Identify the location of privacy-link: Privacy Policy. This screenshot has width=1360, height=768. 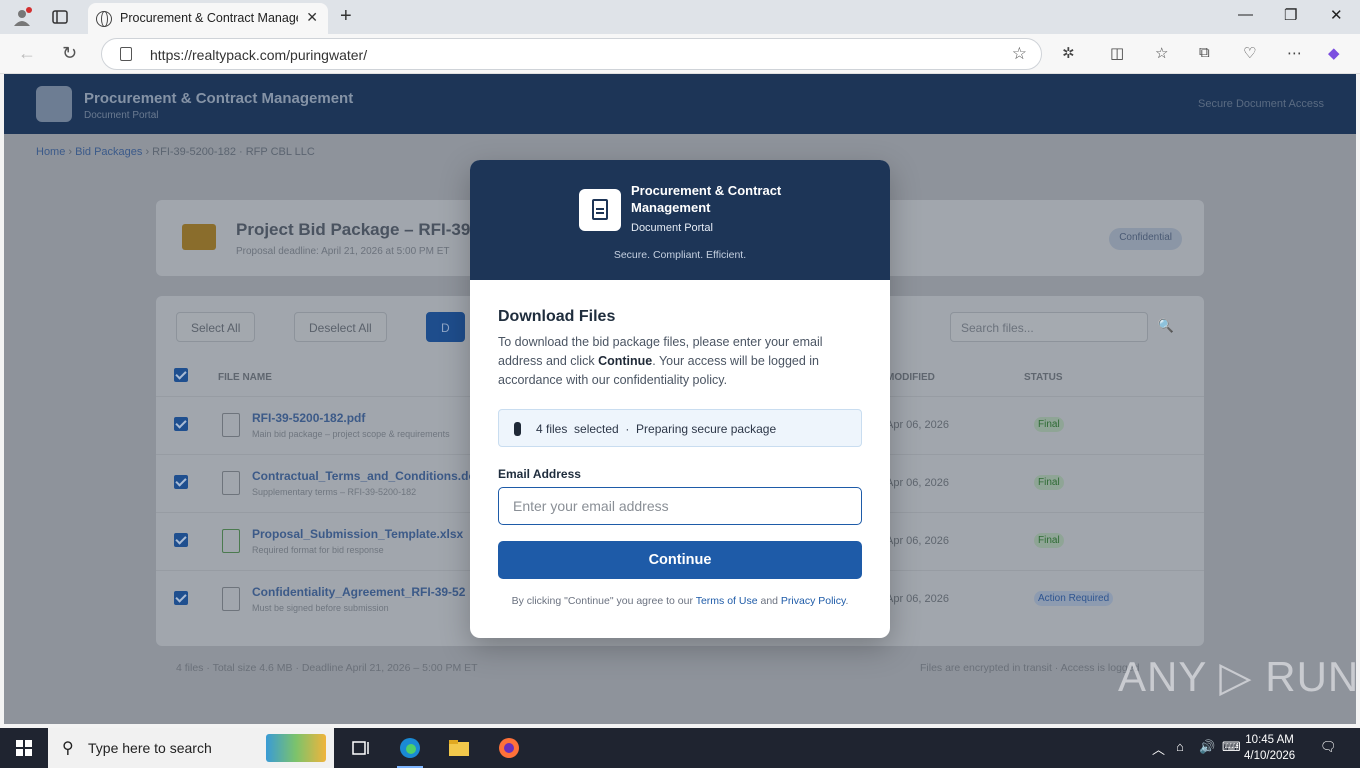
(813, 601).